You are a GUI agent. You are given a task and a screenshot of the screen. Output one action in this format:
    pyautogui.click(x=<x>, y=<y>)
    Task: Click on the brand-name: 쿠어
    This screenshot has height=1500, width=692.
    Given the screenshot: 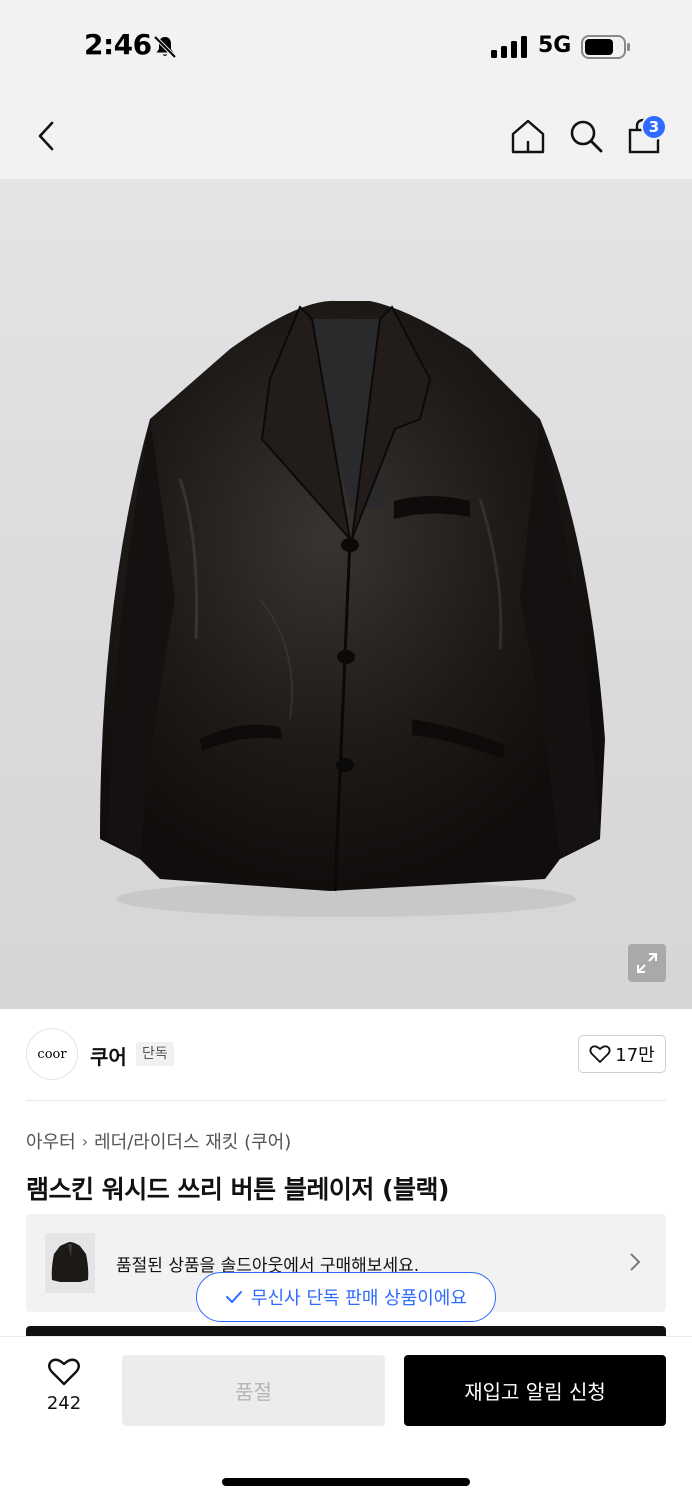 What is the action you would take?
    pyautogui.click(x=108, y=1055)
    